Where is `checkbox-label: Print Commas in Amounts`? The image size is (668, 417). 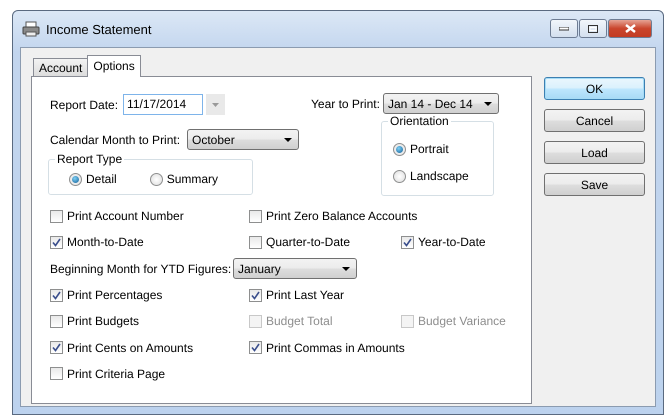
checkbox-label: Print Commas in Amounts is located at coordinates (335, 347).